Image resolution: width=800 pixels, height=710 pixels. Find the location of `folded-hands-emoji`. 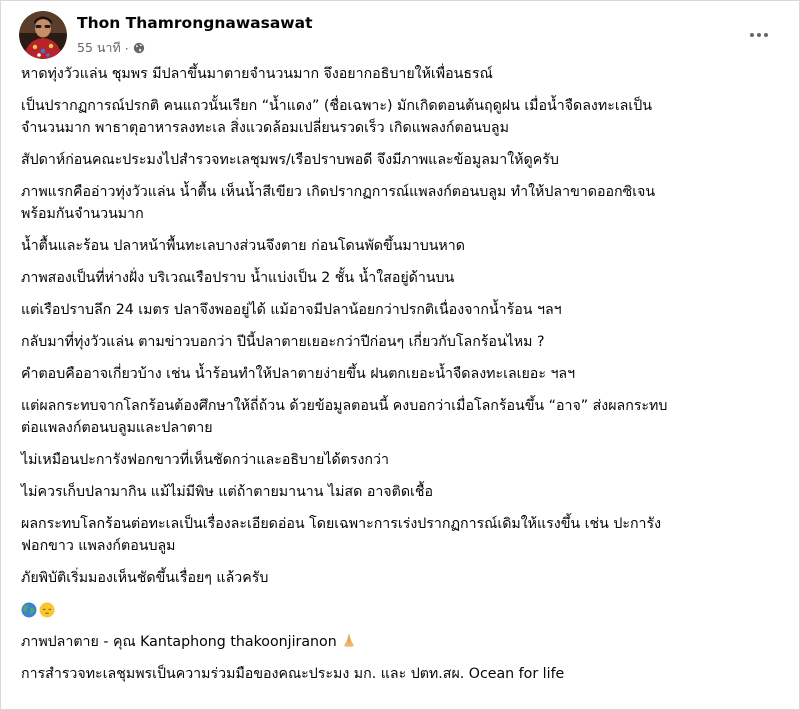

folded-hands-emoji is located at coordinates (349, 640).